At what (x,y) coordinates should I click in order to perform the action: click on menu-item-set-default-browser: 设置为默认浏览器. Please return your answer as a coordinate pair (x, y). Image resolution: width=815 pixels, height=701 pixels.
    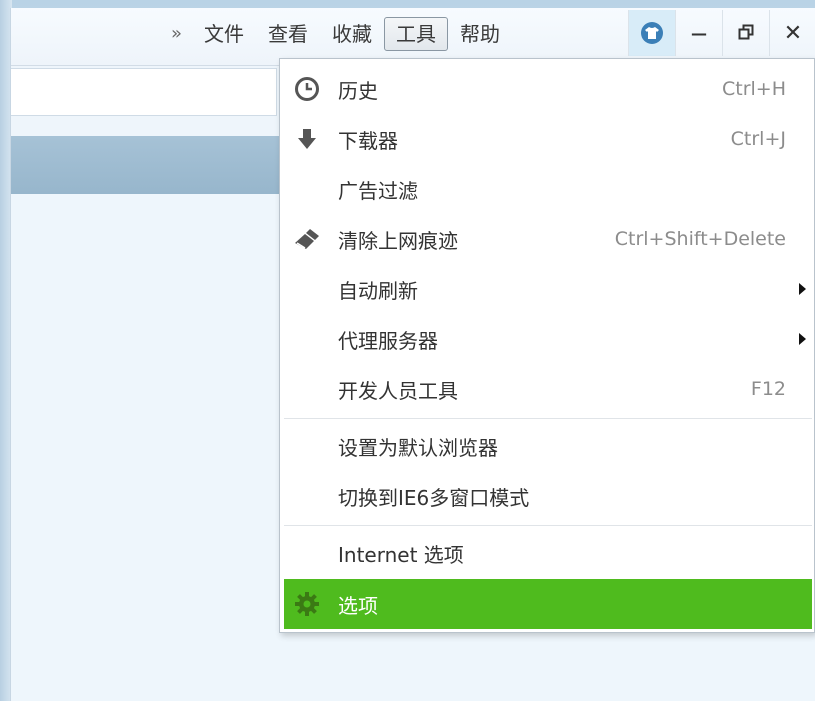
    Looking at the image, I should click on (548, 446).